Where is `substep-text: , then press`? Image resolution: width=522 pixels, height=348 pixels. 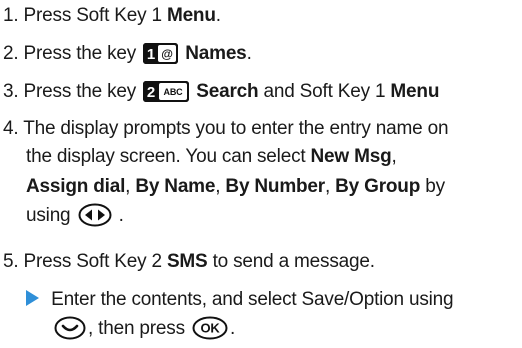 substep-text: , then press is located at coordinates (139, 328).